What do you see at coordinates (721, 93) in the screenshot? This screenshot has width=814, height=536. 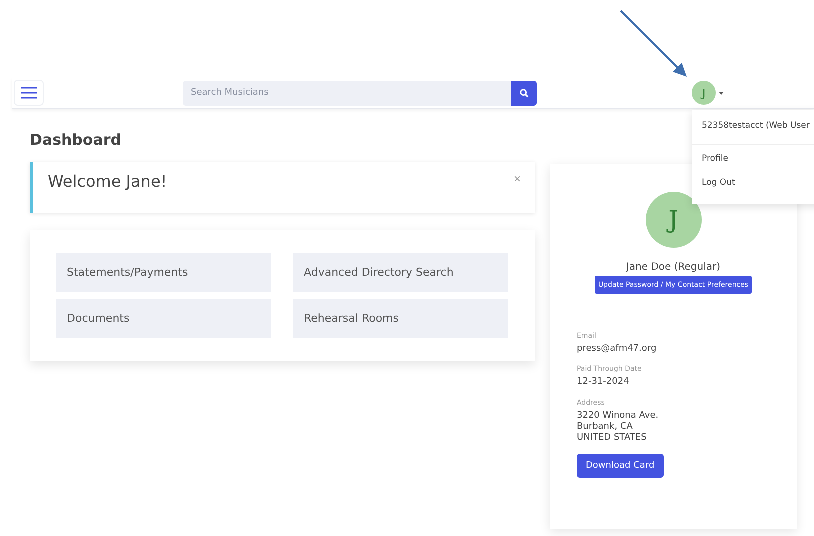 I see `caret-icon` at bounding box center [721, 93].